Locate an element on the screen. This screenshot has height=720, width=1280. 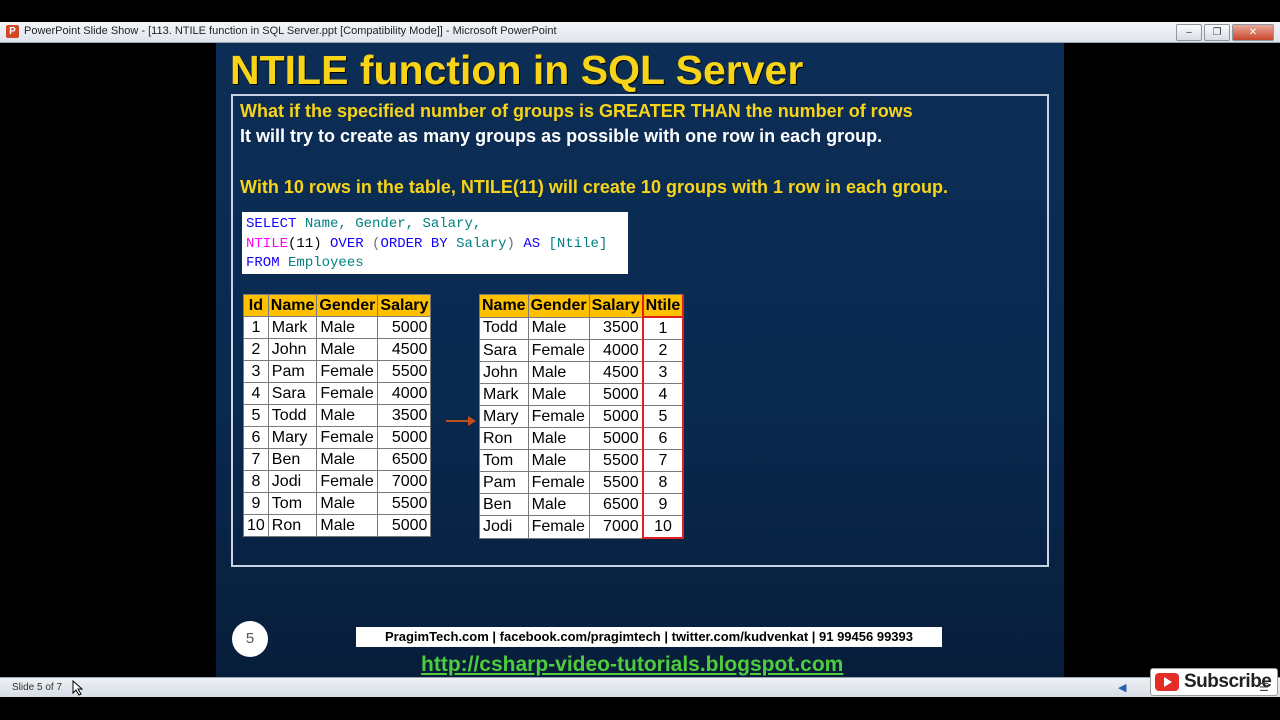
table-row: 8 Jodi Female 7000 is located at coordinates (337, 481).